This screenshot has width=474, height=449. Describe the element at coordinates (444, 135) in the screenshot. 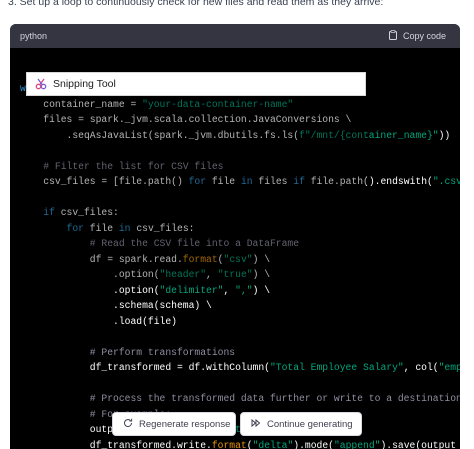

I see `code-token: ))` at that location.